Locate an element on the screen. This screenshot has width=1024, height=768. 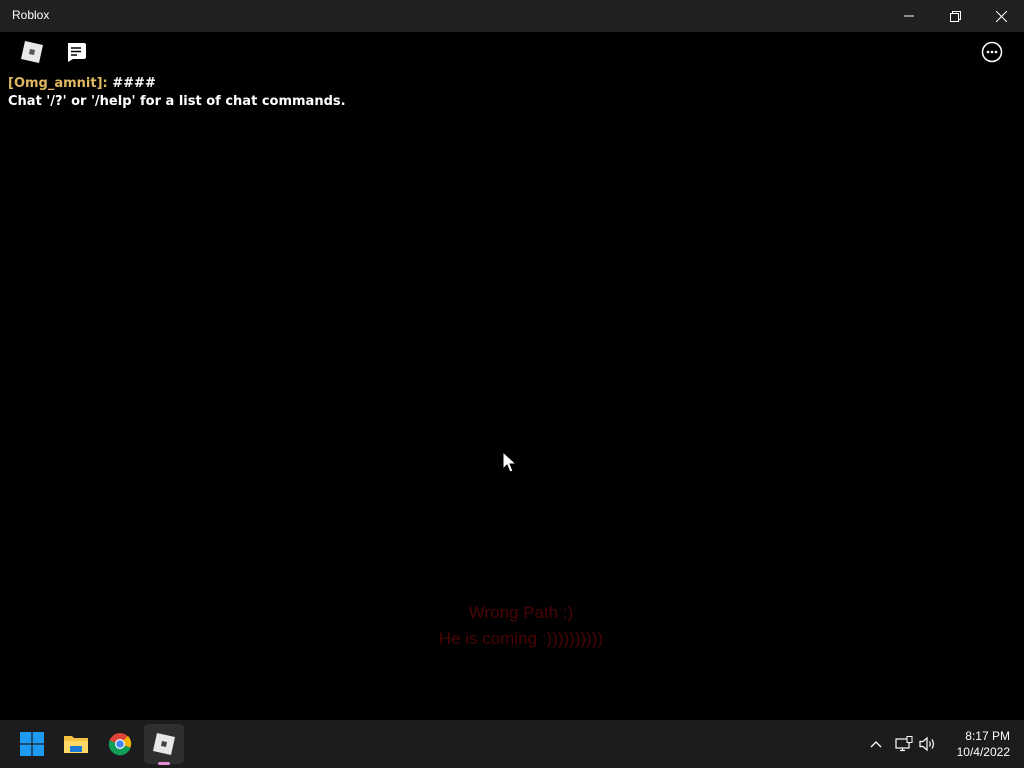
roblox-icon is located at coordinates (164, 744).